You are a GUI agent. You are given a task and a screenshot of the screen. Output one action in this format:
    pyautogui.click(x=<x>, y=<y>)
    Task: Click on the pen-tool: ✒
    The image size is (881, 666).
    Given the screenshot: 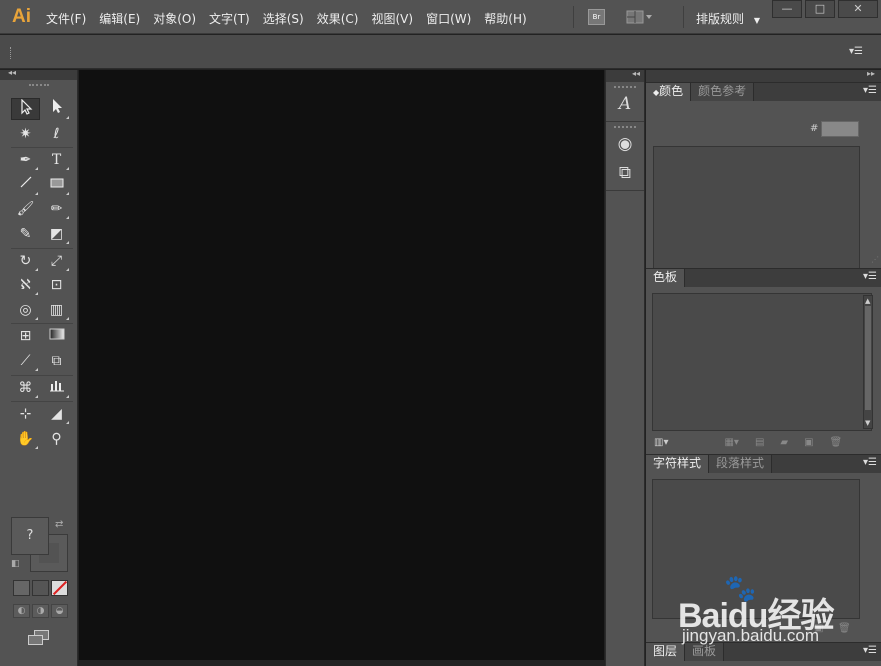 What is the action you would take?
    pyautogui.click(x=25, y=160)
    